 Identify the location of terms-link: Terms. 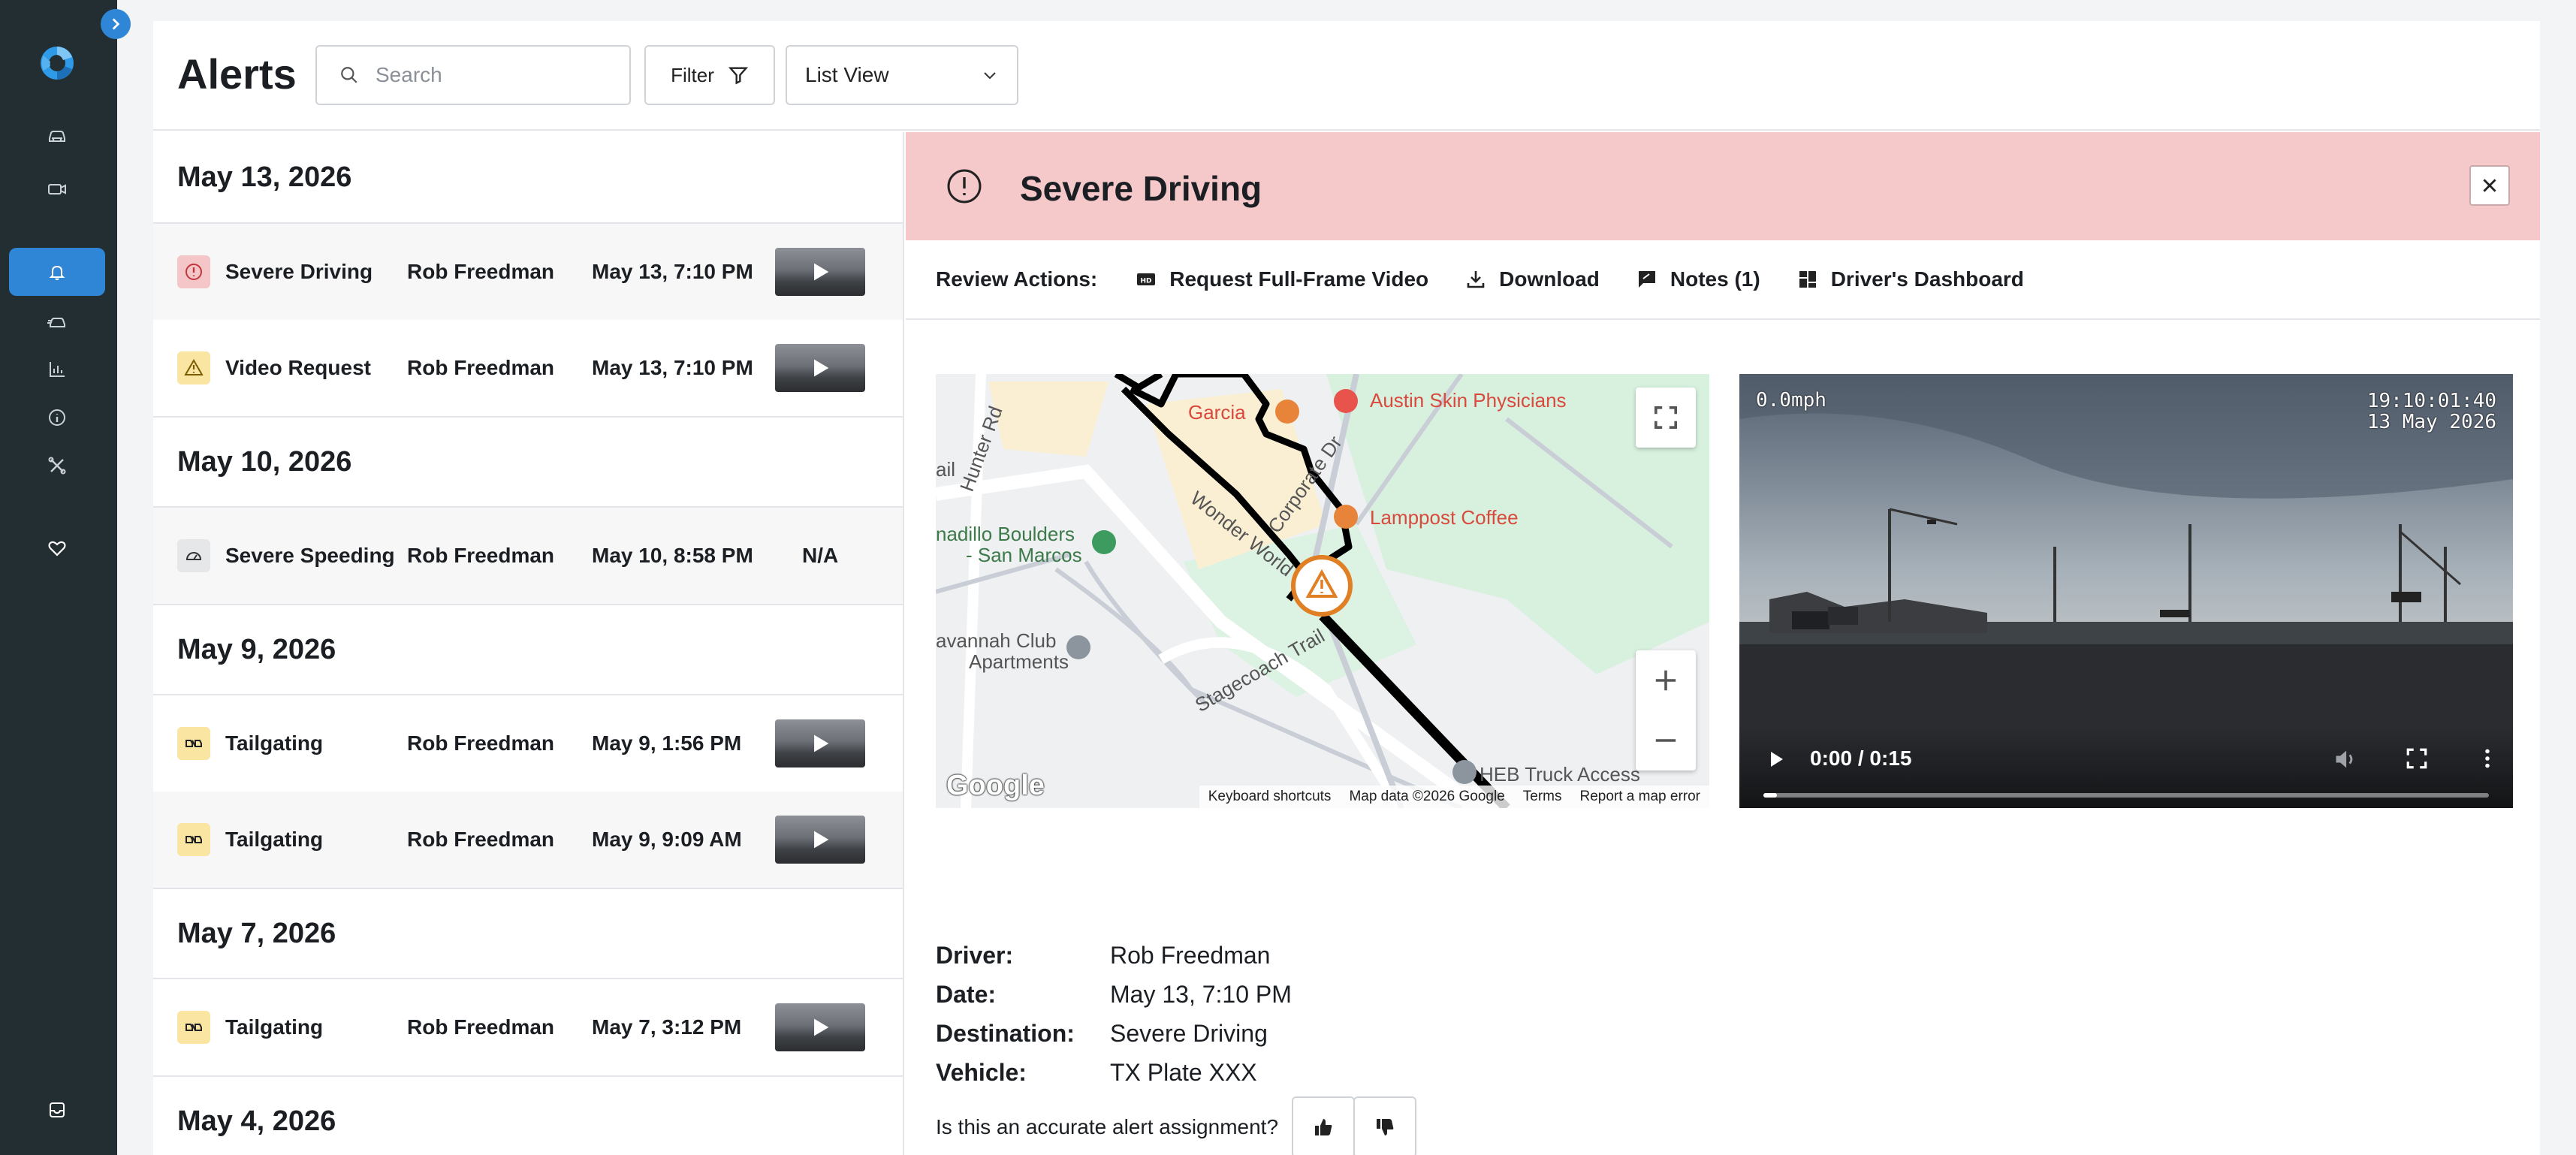
(1542, 797).